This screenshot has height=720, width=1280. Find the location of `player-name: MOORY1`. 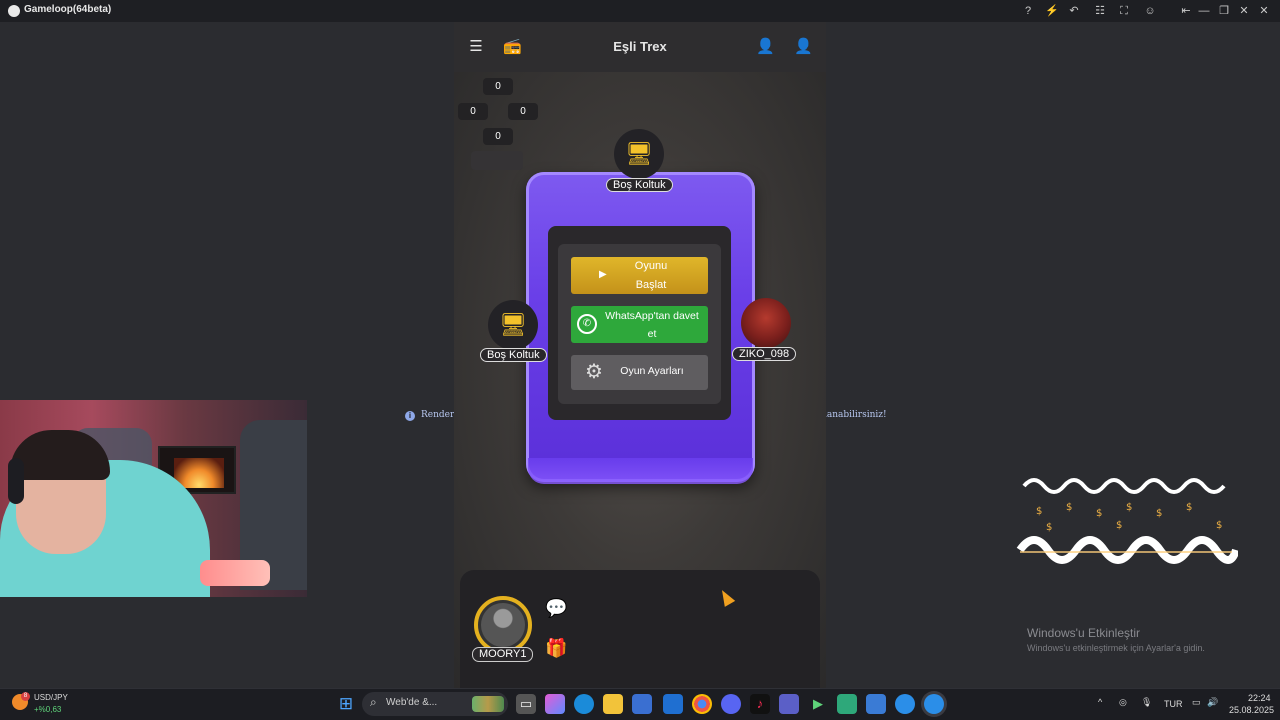

player-name: MOORY1 is located at coordinates (503, 654).